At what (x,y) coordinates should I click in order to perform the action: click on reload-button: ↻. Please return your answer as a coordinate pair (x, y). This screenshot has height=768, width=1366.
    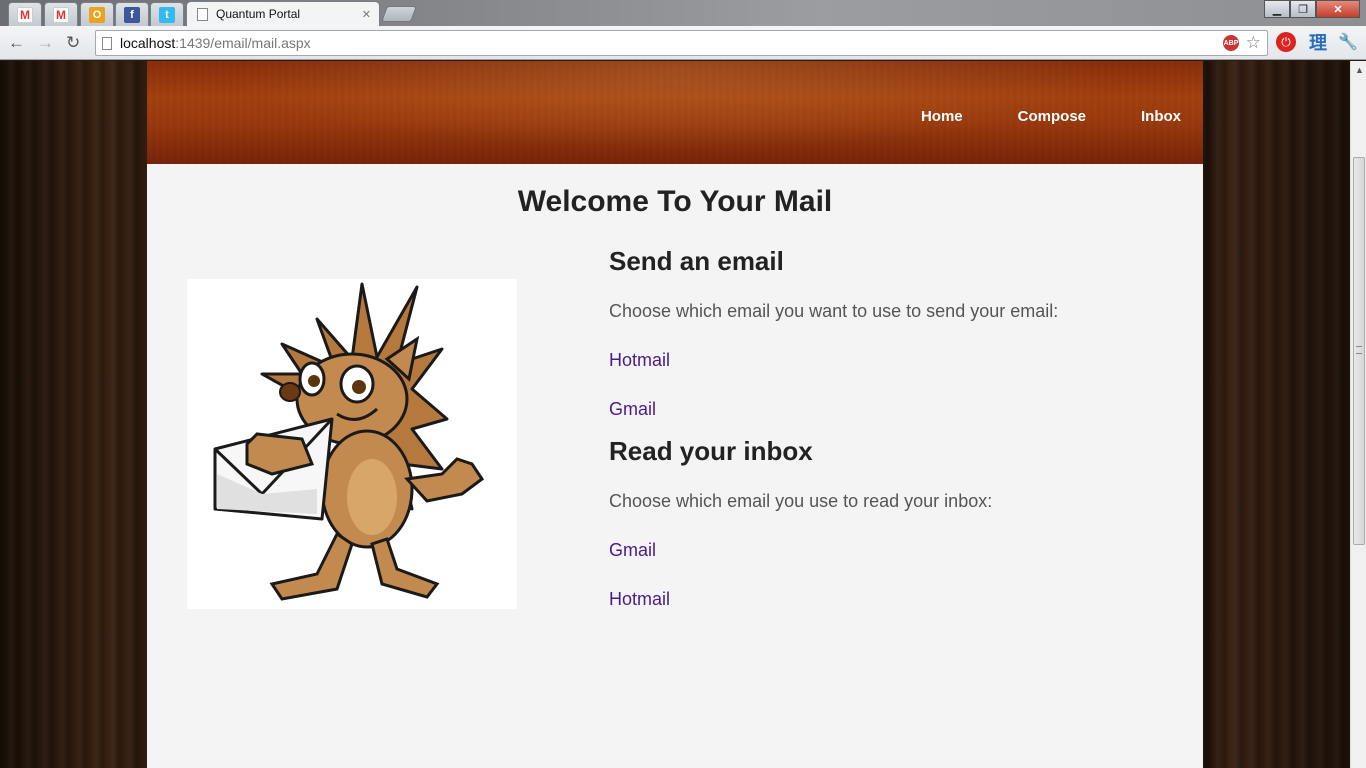
    Looking at the image, I should click on (73, 43).